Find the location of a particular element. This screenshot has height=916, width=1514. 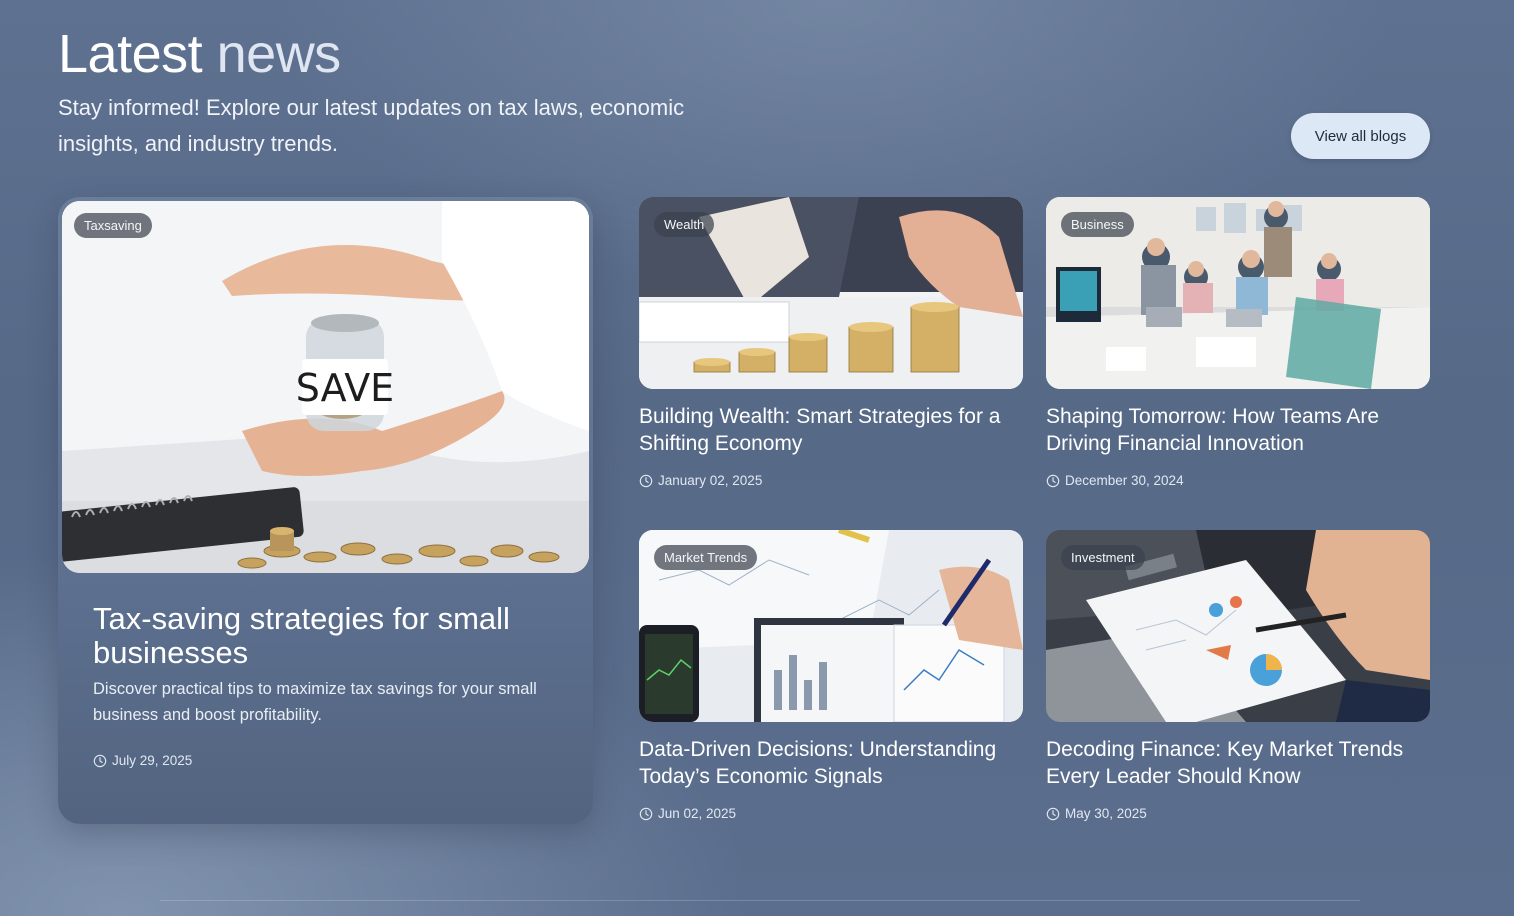

category-badge: Market Trends is located at coordinates (706, 557).